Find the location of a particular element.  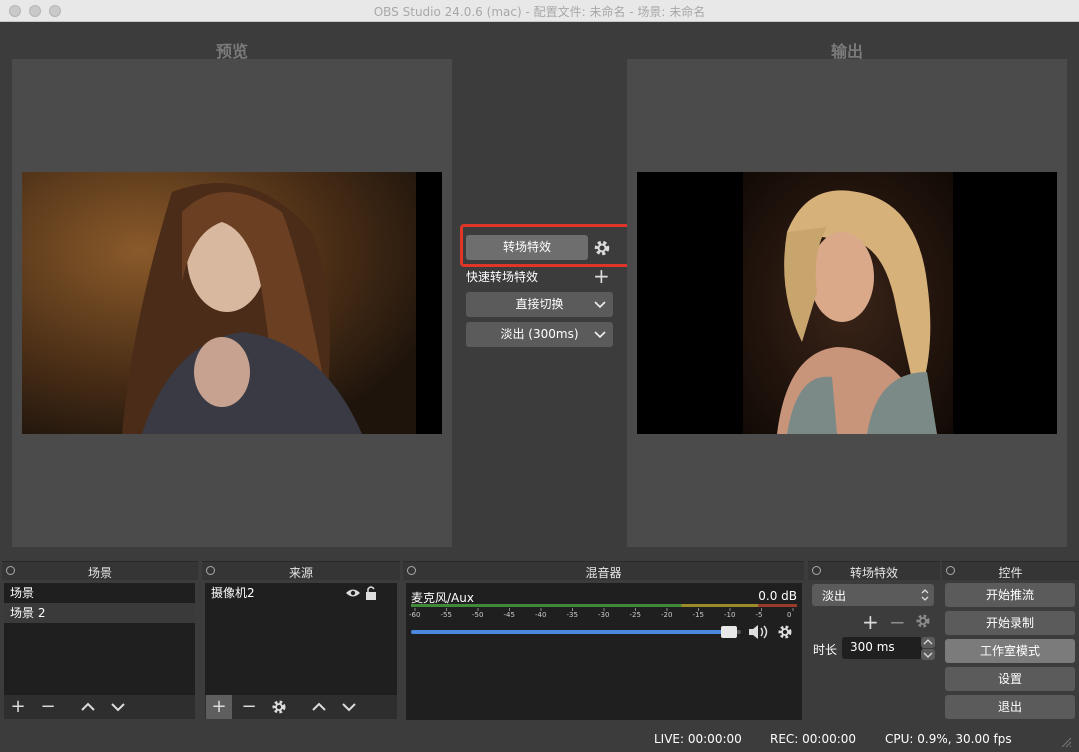

quick-transition-cut-label: 直接切换 is located at coordinates (539, 304).